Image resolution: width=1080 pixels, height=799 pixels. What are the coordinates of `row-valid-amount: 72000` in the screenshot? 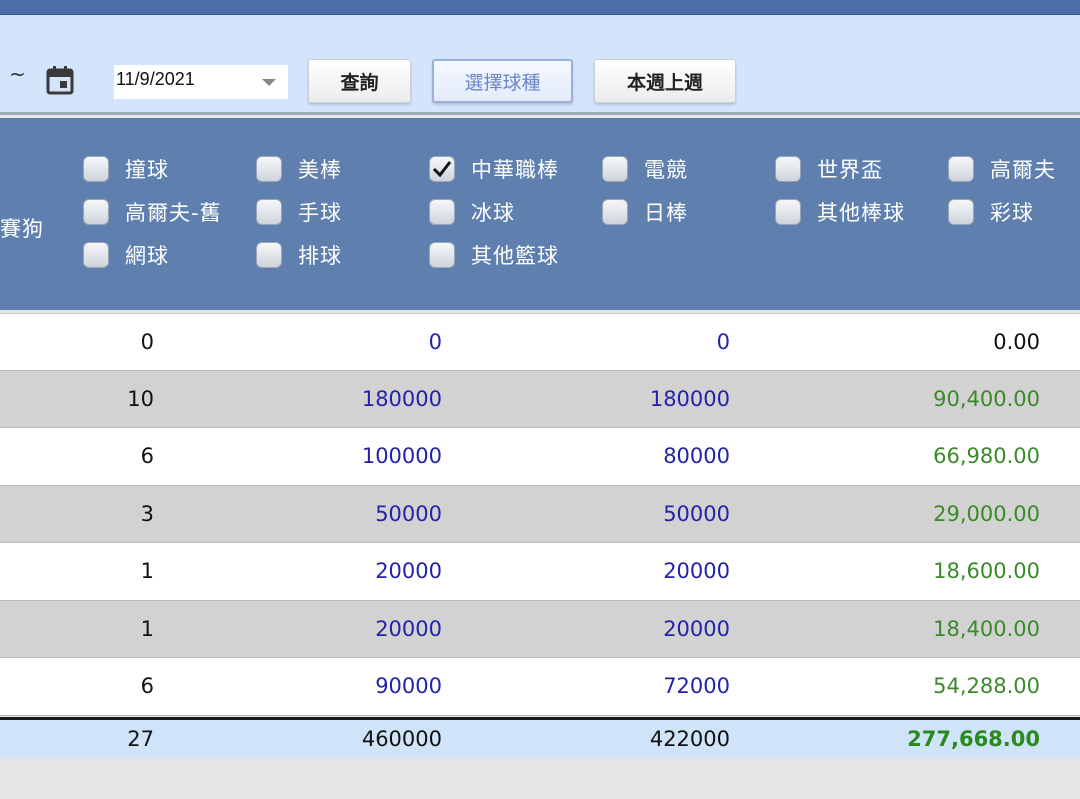 It's located at (696, 686).